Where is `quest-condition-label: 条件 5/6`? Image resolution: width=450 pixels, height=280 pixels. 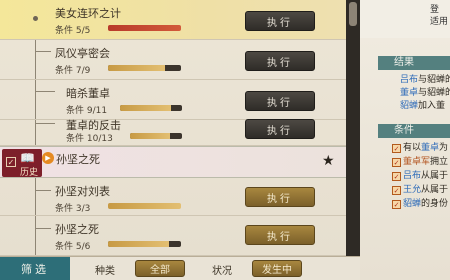 quest-condition-label: 条件 5/6 is located at coordinates (73, 247).